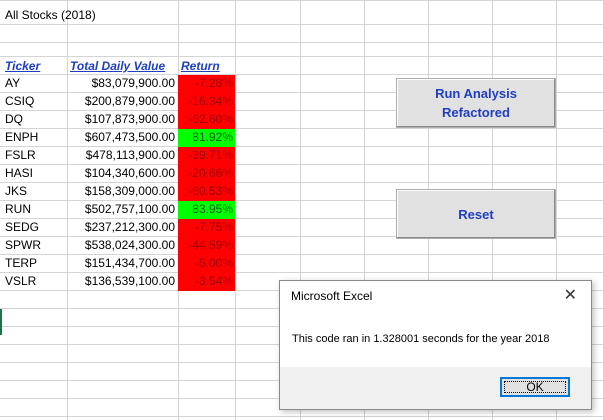 The height and width of the screenshot is (420, 603). I want to click on total-daily-value-cell: $104,340,600.00, so click(121, 173).